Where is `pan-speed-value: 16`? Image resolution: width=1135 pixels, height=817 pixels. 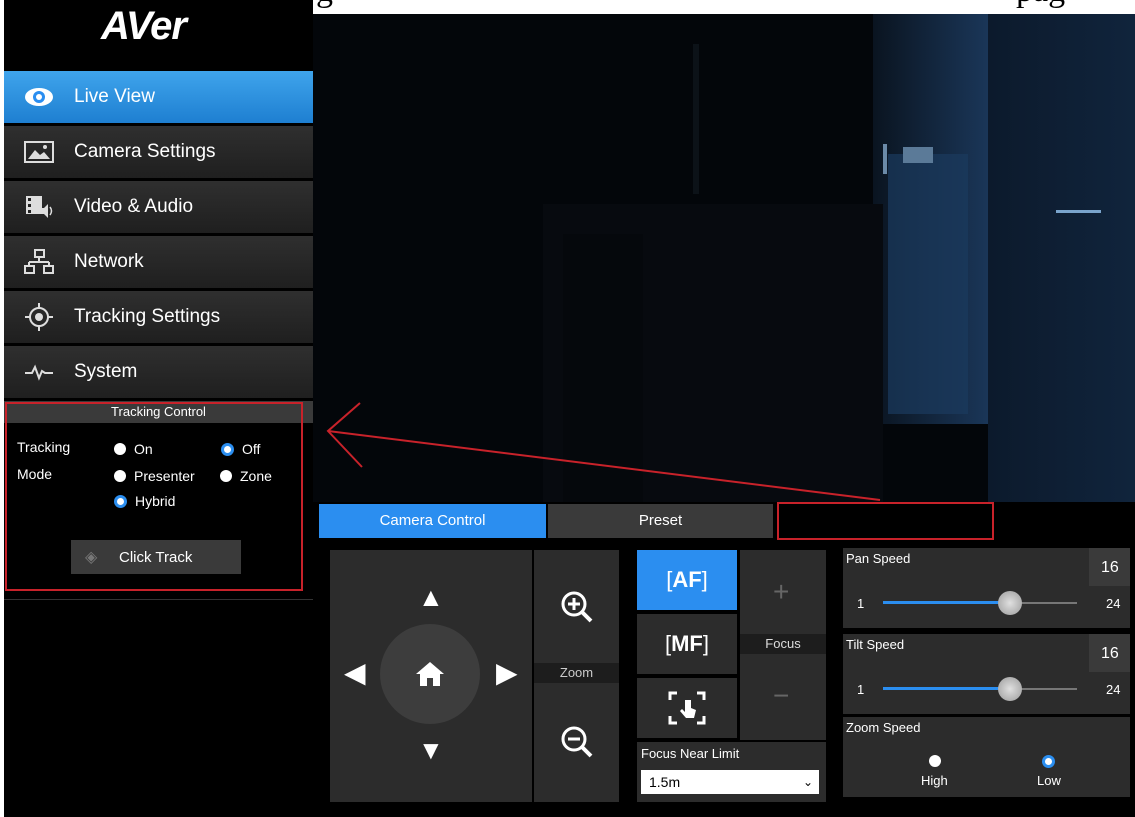
pan-speed-value: 16 is located at coordinates (1110, 567).